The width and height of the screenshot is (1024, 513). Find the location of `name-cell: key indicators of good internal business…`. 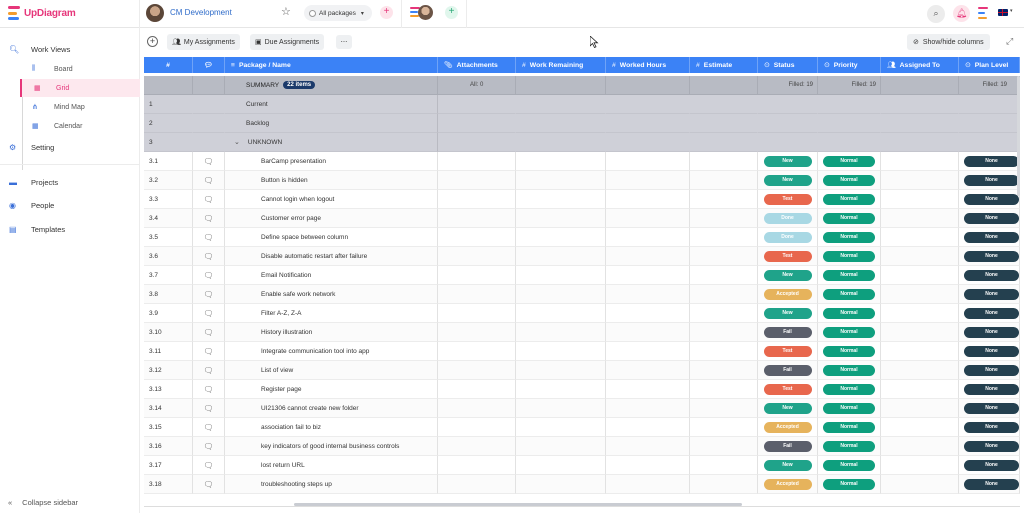

name-cell: key indicators of good internal business… is located at coordinates (331, 446).